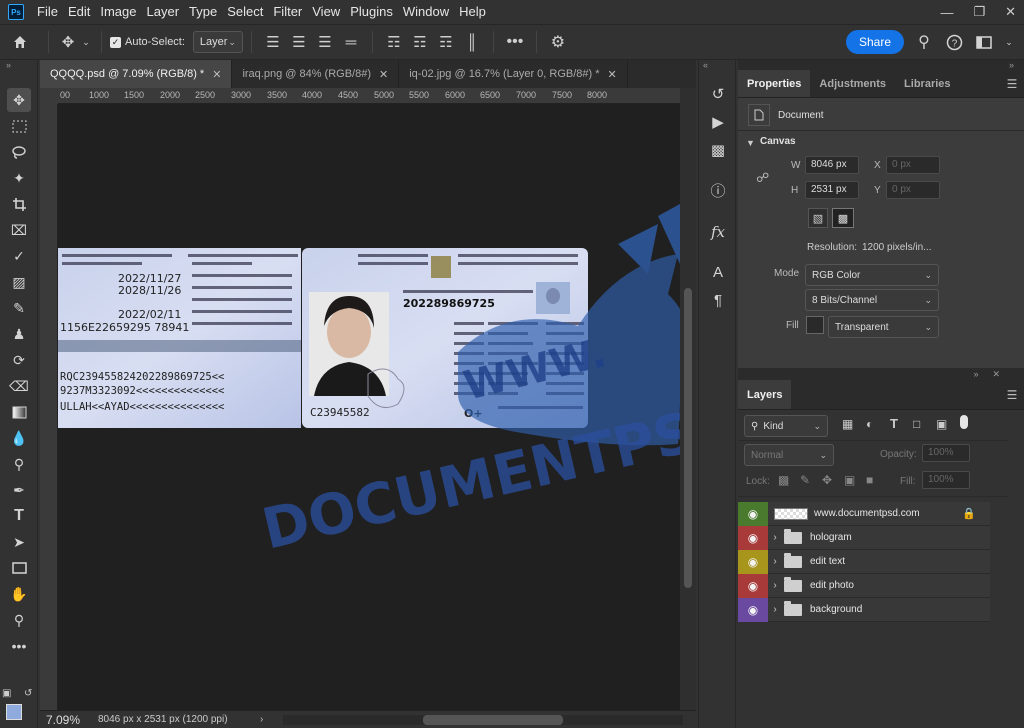  Describe the element at coordinates (136, 74) in the screenshot. I see `tab-qqqq-psd: QQQQ.psd @ 7.09% (RGB/8) * ✕` at that location.